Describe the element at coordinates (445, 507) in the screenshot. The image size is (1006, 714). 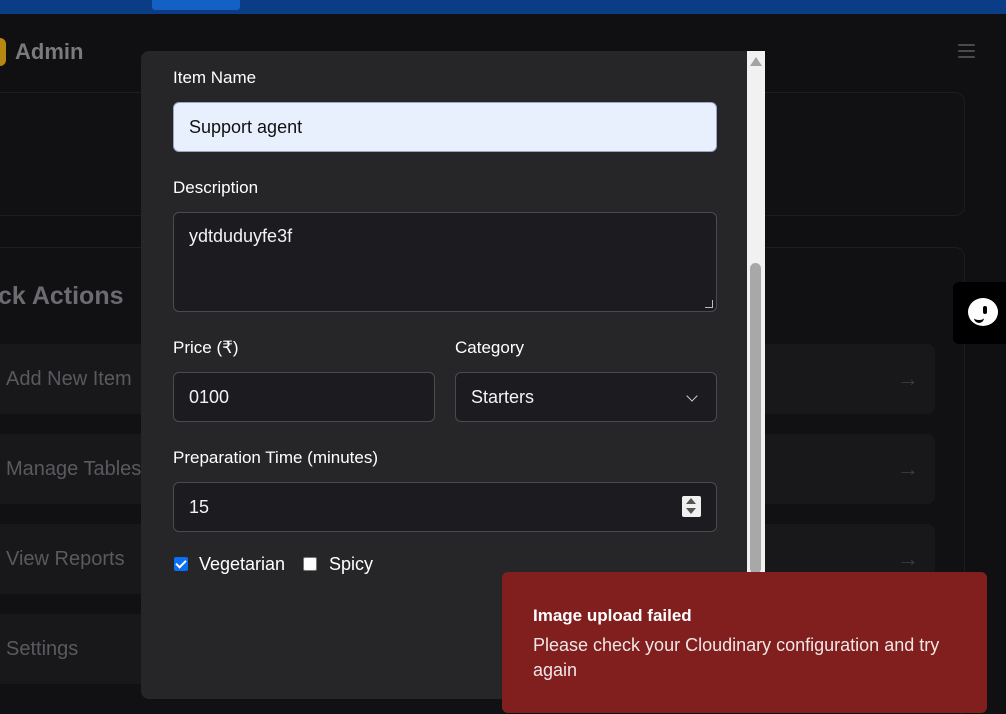
I see `prep-time-input: 15` at that location.